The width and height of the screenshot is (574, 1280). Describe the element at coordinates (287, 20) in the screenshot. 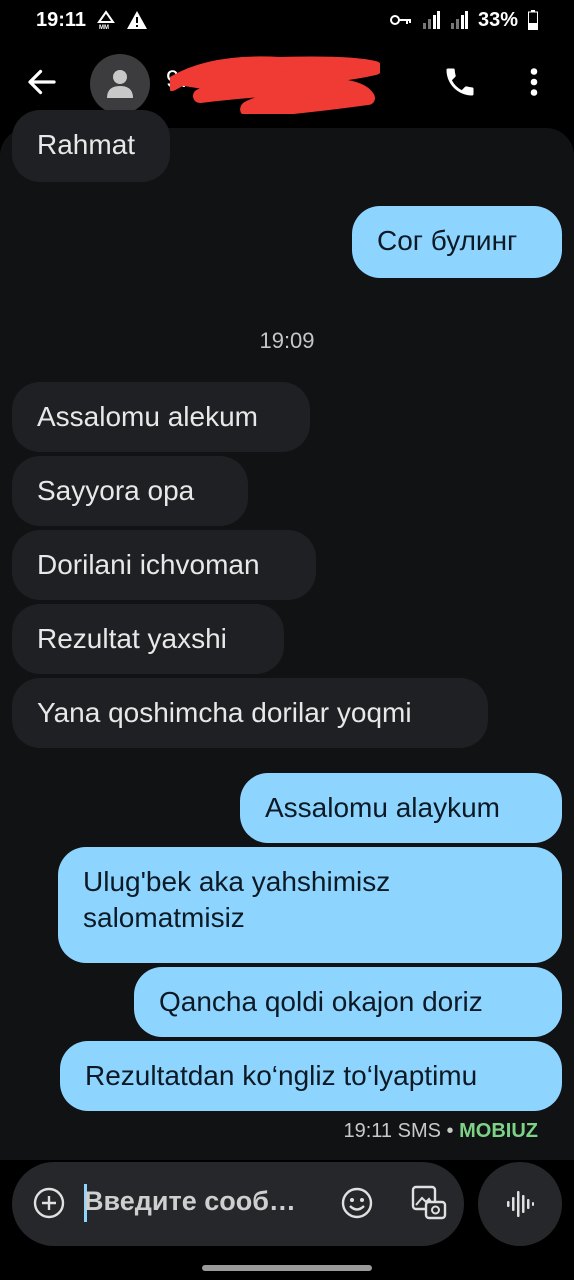

I see `status-bar: 19:11 MM 33%` at that location.